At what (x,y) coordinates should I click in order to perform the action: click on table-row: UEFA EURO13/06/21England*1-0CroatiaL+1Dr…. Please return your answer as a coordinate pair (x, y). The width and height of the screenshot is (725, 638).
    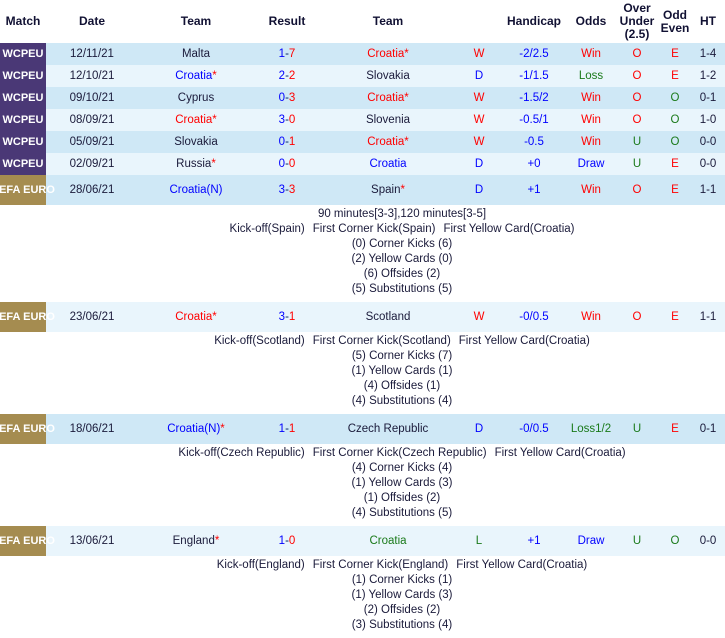
    Looking at the image, I should click on (362, 541).